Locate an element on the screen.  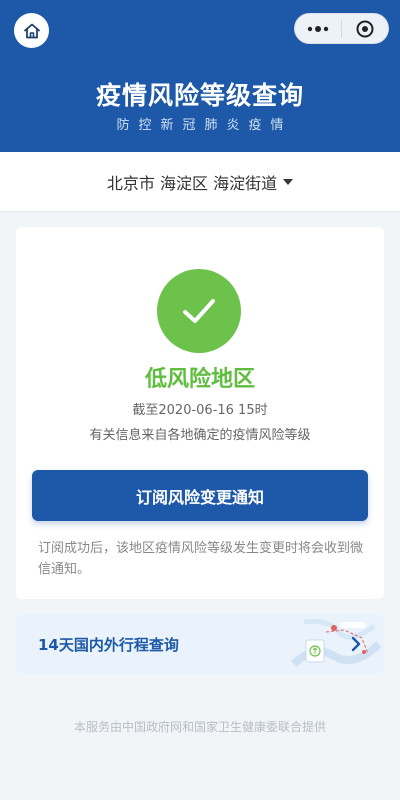
update-time: 截至2020-06-16 15时 is located at coordinates (200, 410).